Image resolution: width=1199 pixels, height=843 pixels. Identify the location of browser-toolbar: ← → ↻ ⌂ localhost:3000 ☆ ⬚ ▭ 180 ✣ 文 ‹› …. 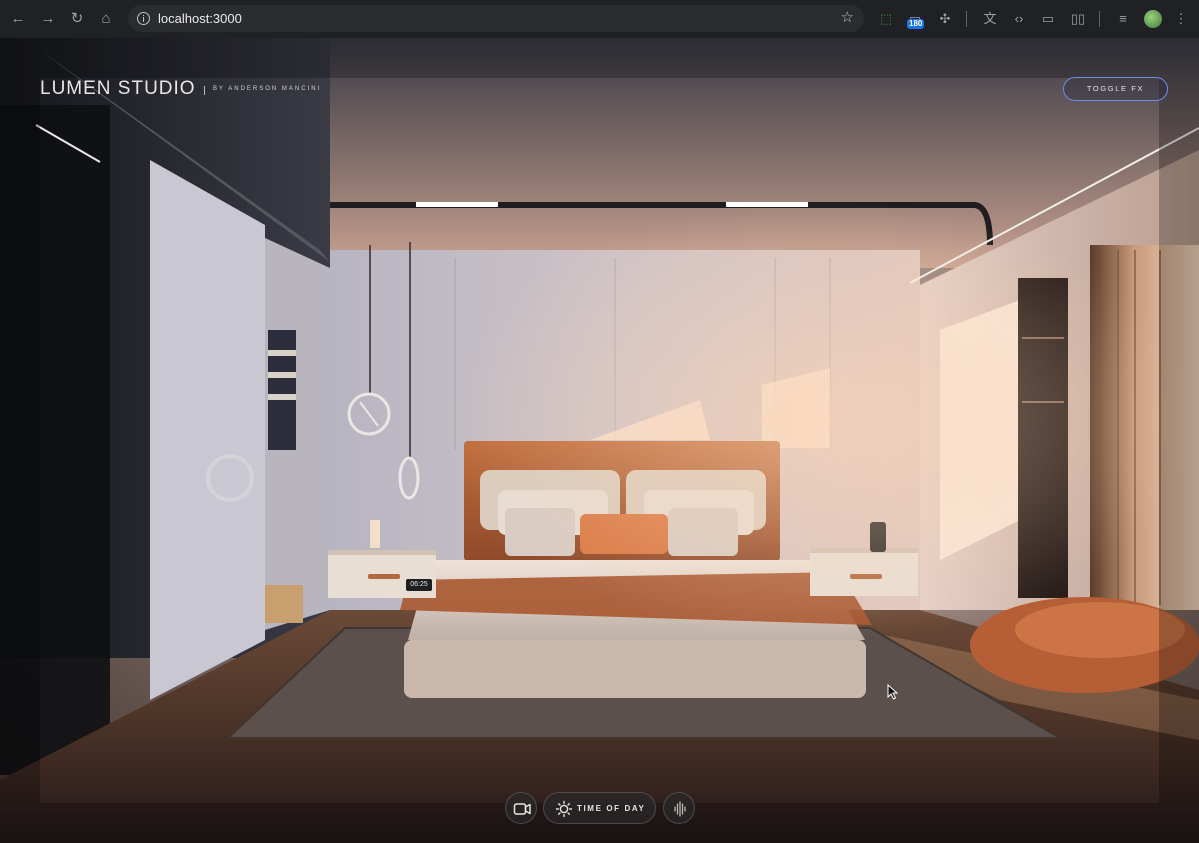
(599, 19).